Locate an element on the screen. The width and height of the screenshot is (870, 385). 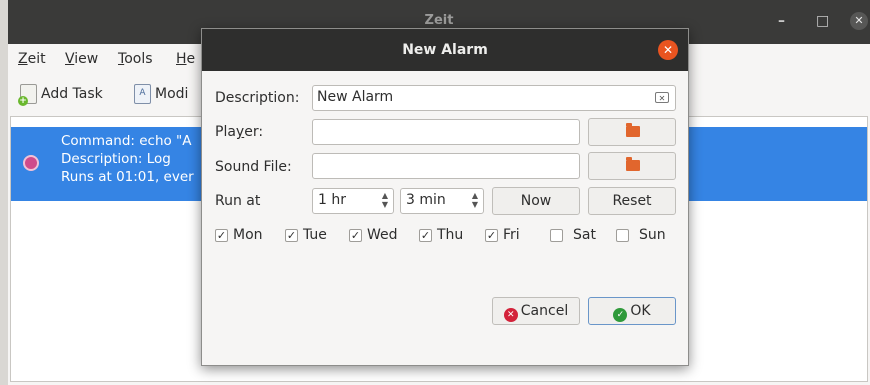
minutes-value: 3 min is located at coordinates (426, 200).